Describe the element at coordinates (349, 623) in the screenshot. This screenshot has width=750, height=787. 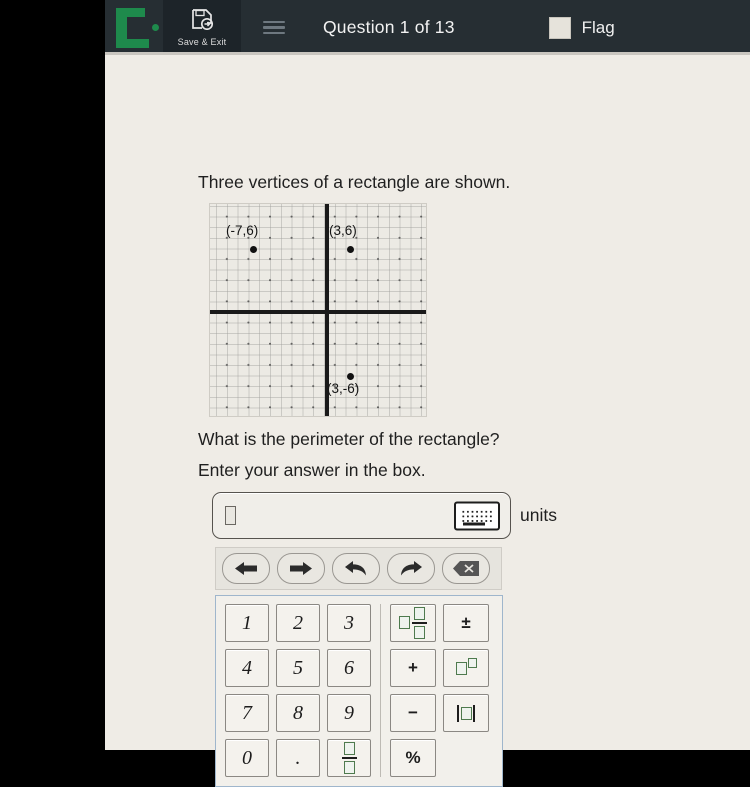
I see `key-3: 3` at that location.